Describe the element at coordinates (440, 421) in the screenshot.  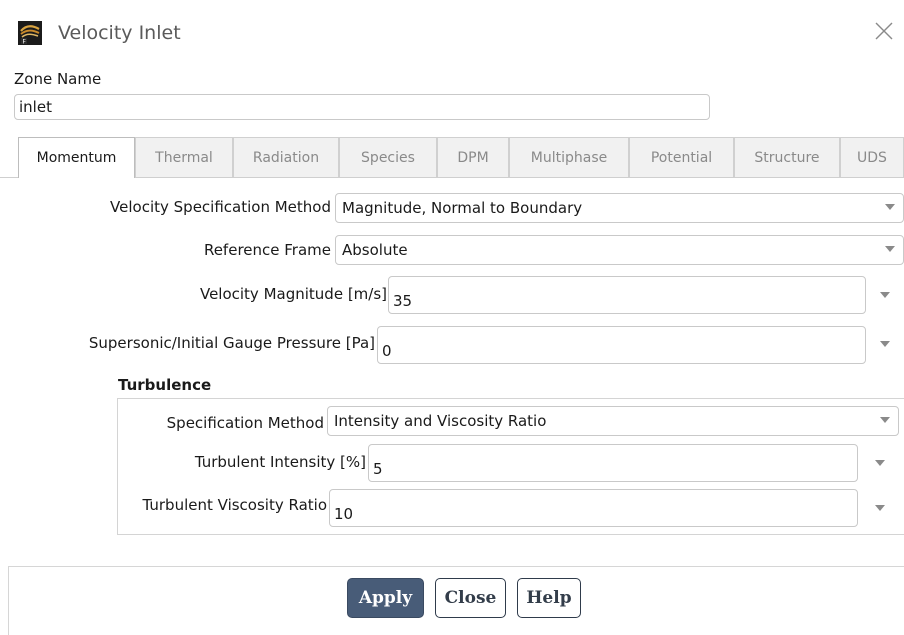
I see `turbulence-spec-method-value: Intensity and Viscosity Ratio` at that location.